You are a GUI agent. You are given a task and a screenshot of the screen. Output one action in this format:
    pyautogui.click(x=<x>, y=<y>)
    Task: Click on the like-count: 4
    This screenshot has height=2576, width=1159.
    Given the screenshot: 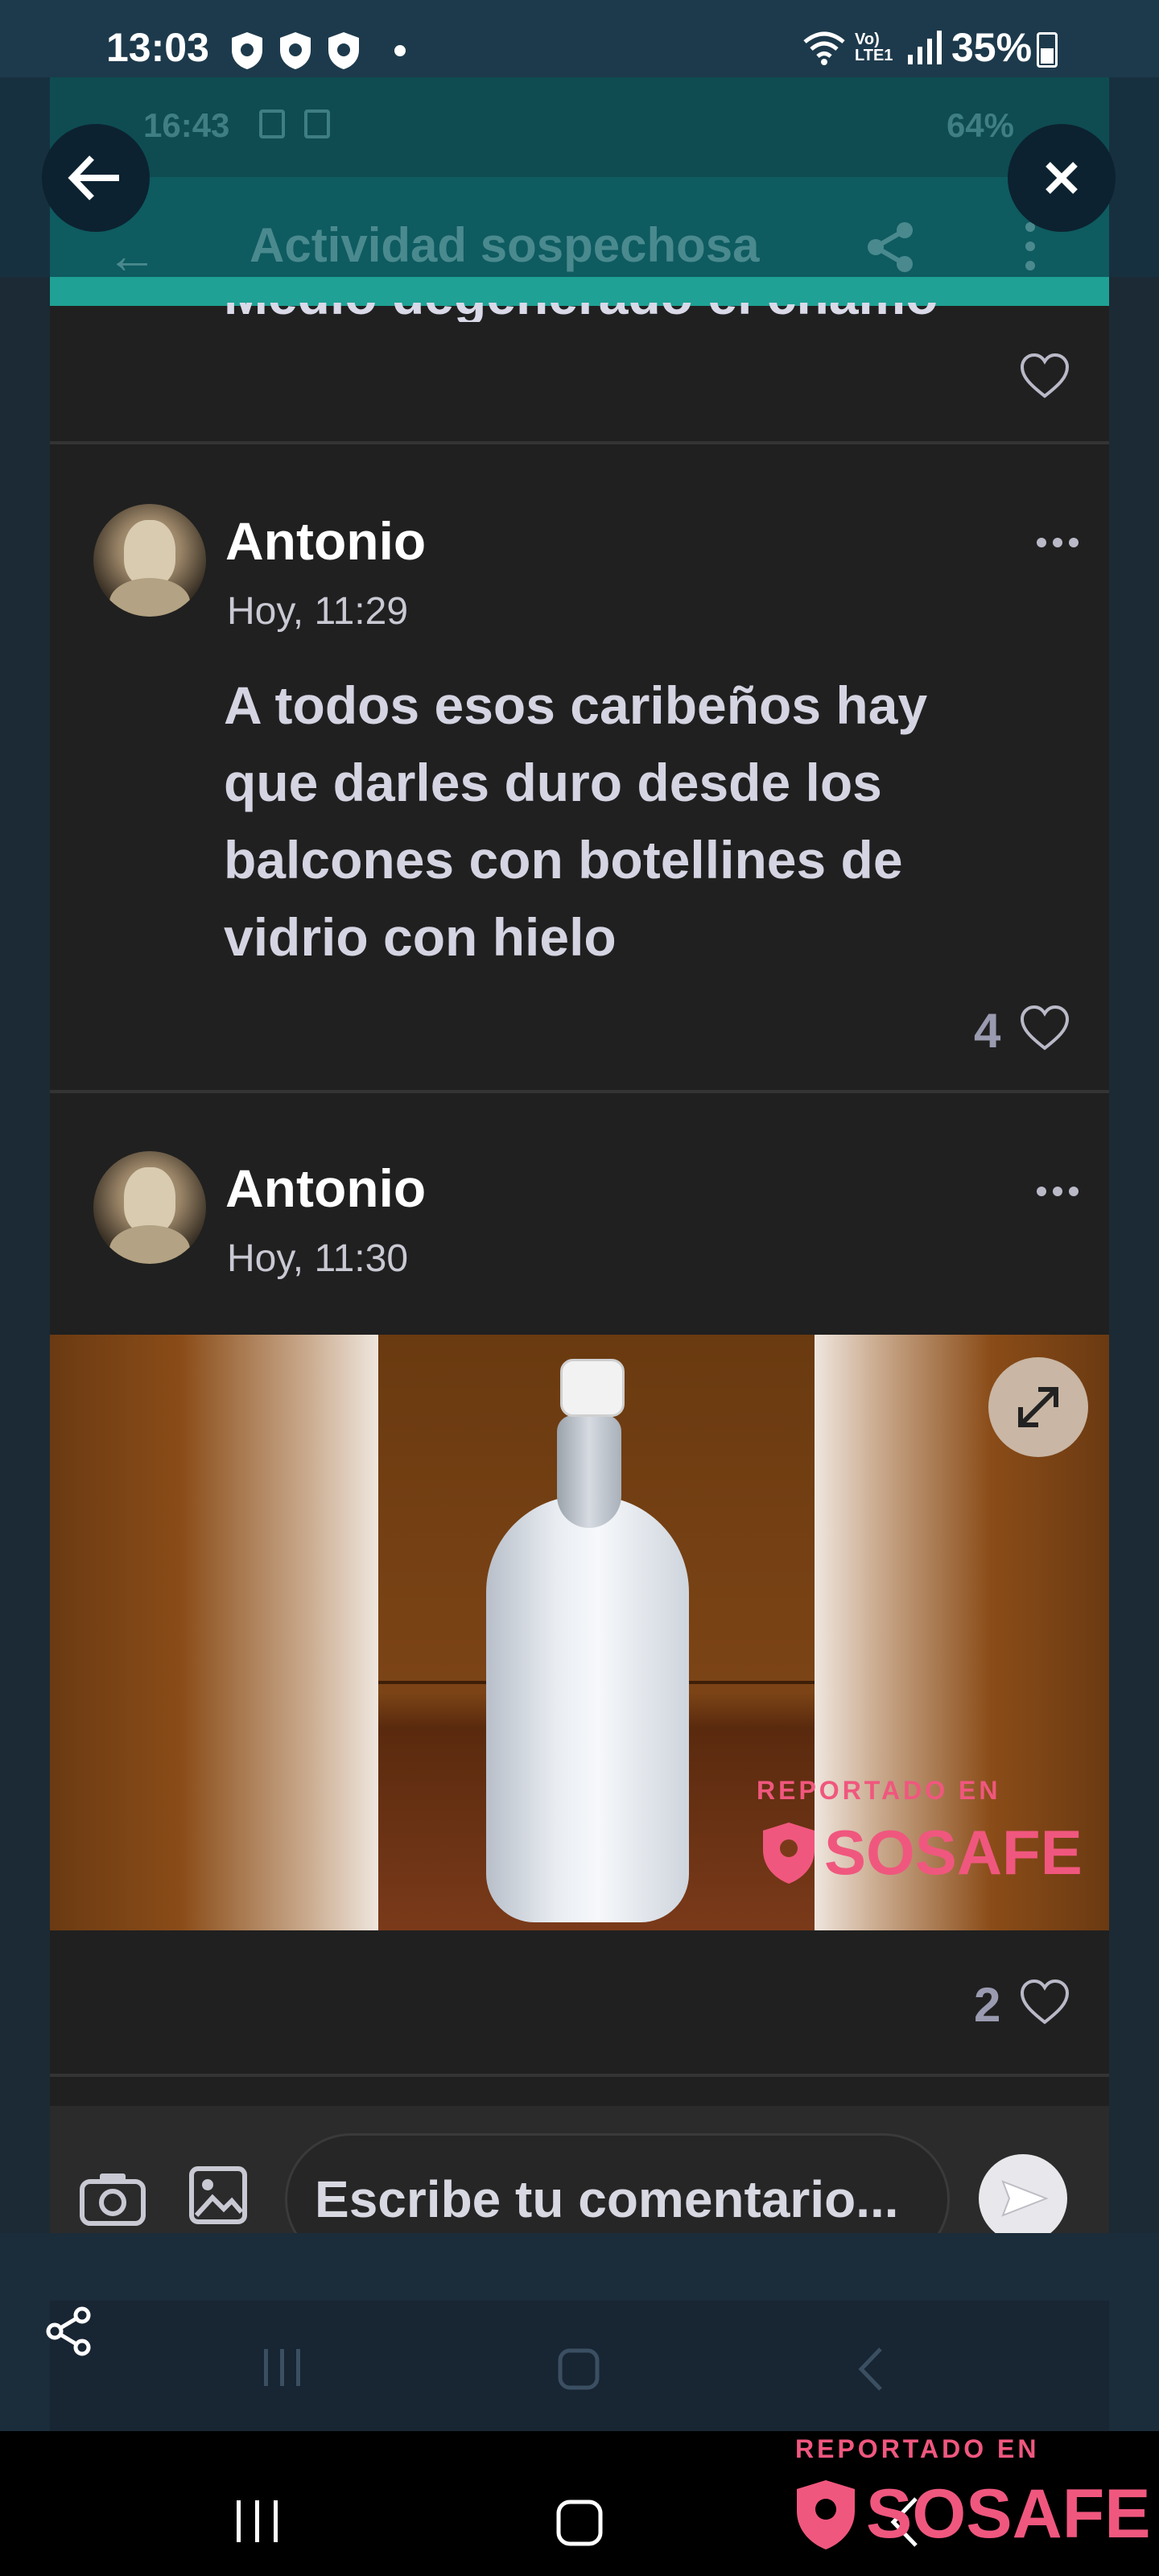 What is the action you would take?
    pyautogui.click(x=987, y=1031)
    